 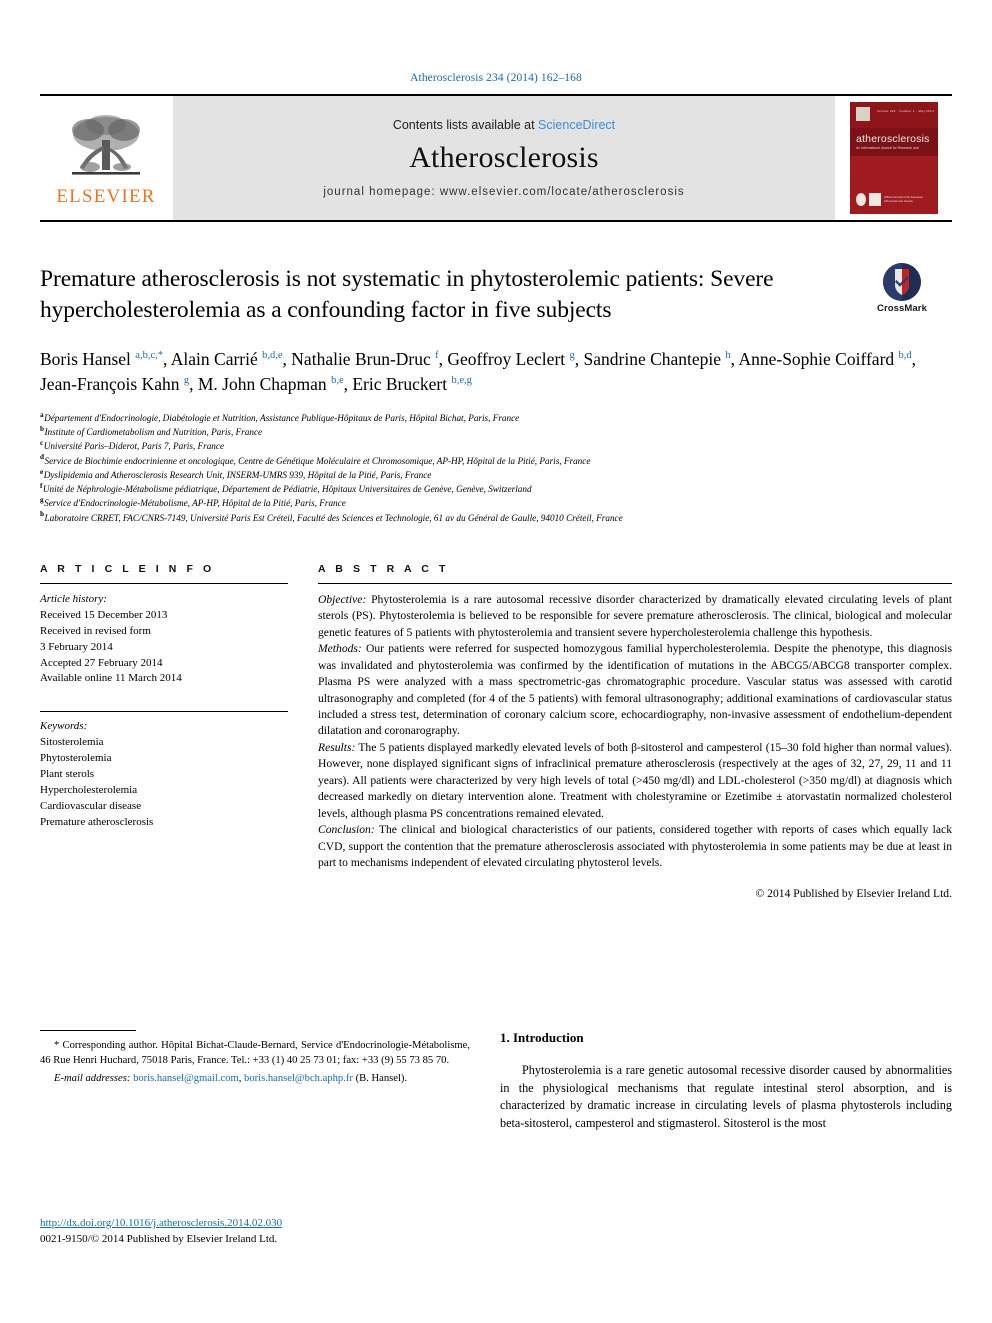 I want to click on cover-elsevier-icon, so click(x=863, y=114).